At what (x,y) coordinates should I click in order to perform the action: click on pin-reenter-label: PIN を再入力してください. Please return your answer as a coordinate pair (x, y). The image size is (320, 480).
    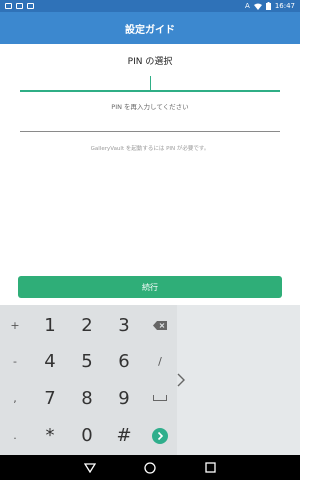
    Looking at the image, I should click on (150, 107).